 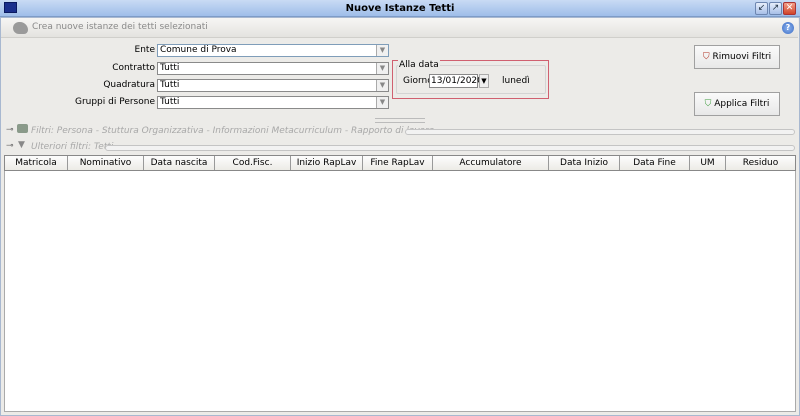 I want to click on tetti-filters-bar, so click(x=450, y=148).